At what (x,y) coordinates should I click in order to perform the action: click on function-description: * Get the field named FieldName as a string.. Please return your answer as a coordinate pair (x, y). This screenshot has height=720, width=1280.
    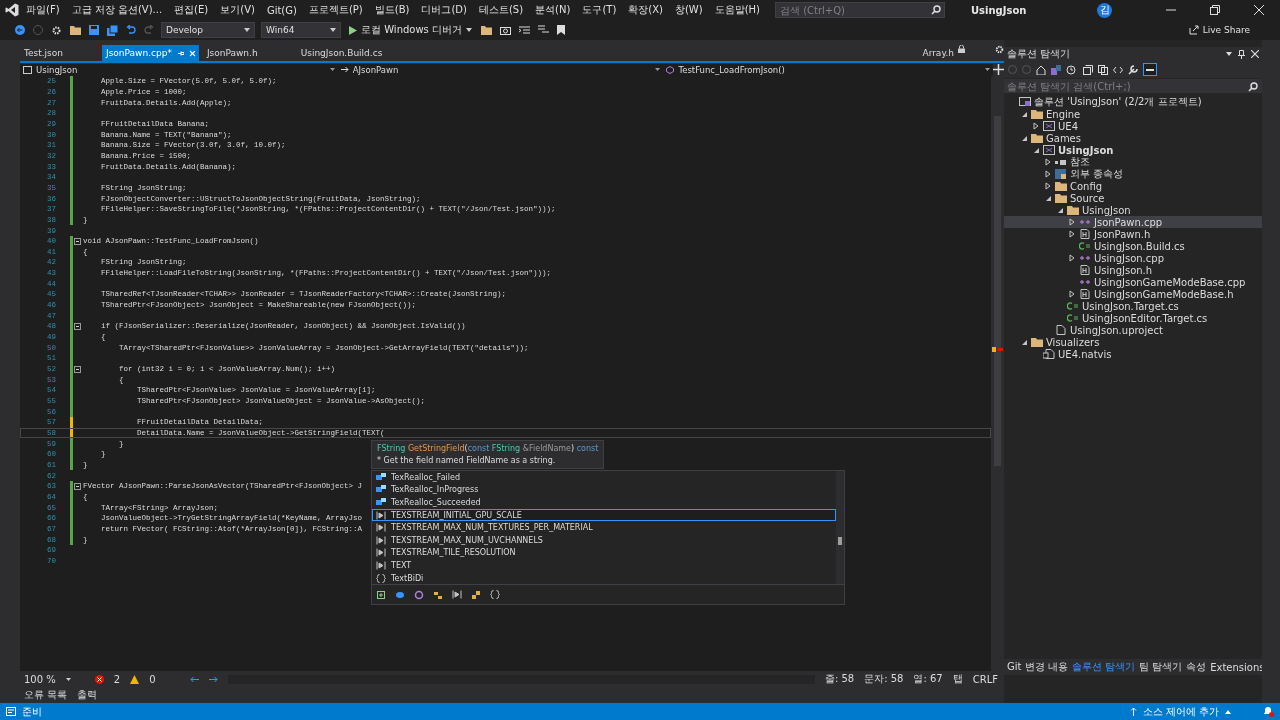
    Looking at the image, I should click on (467, 460).